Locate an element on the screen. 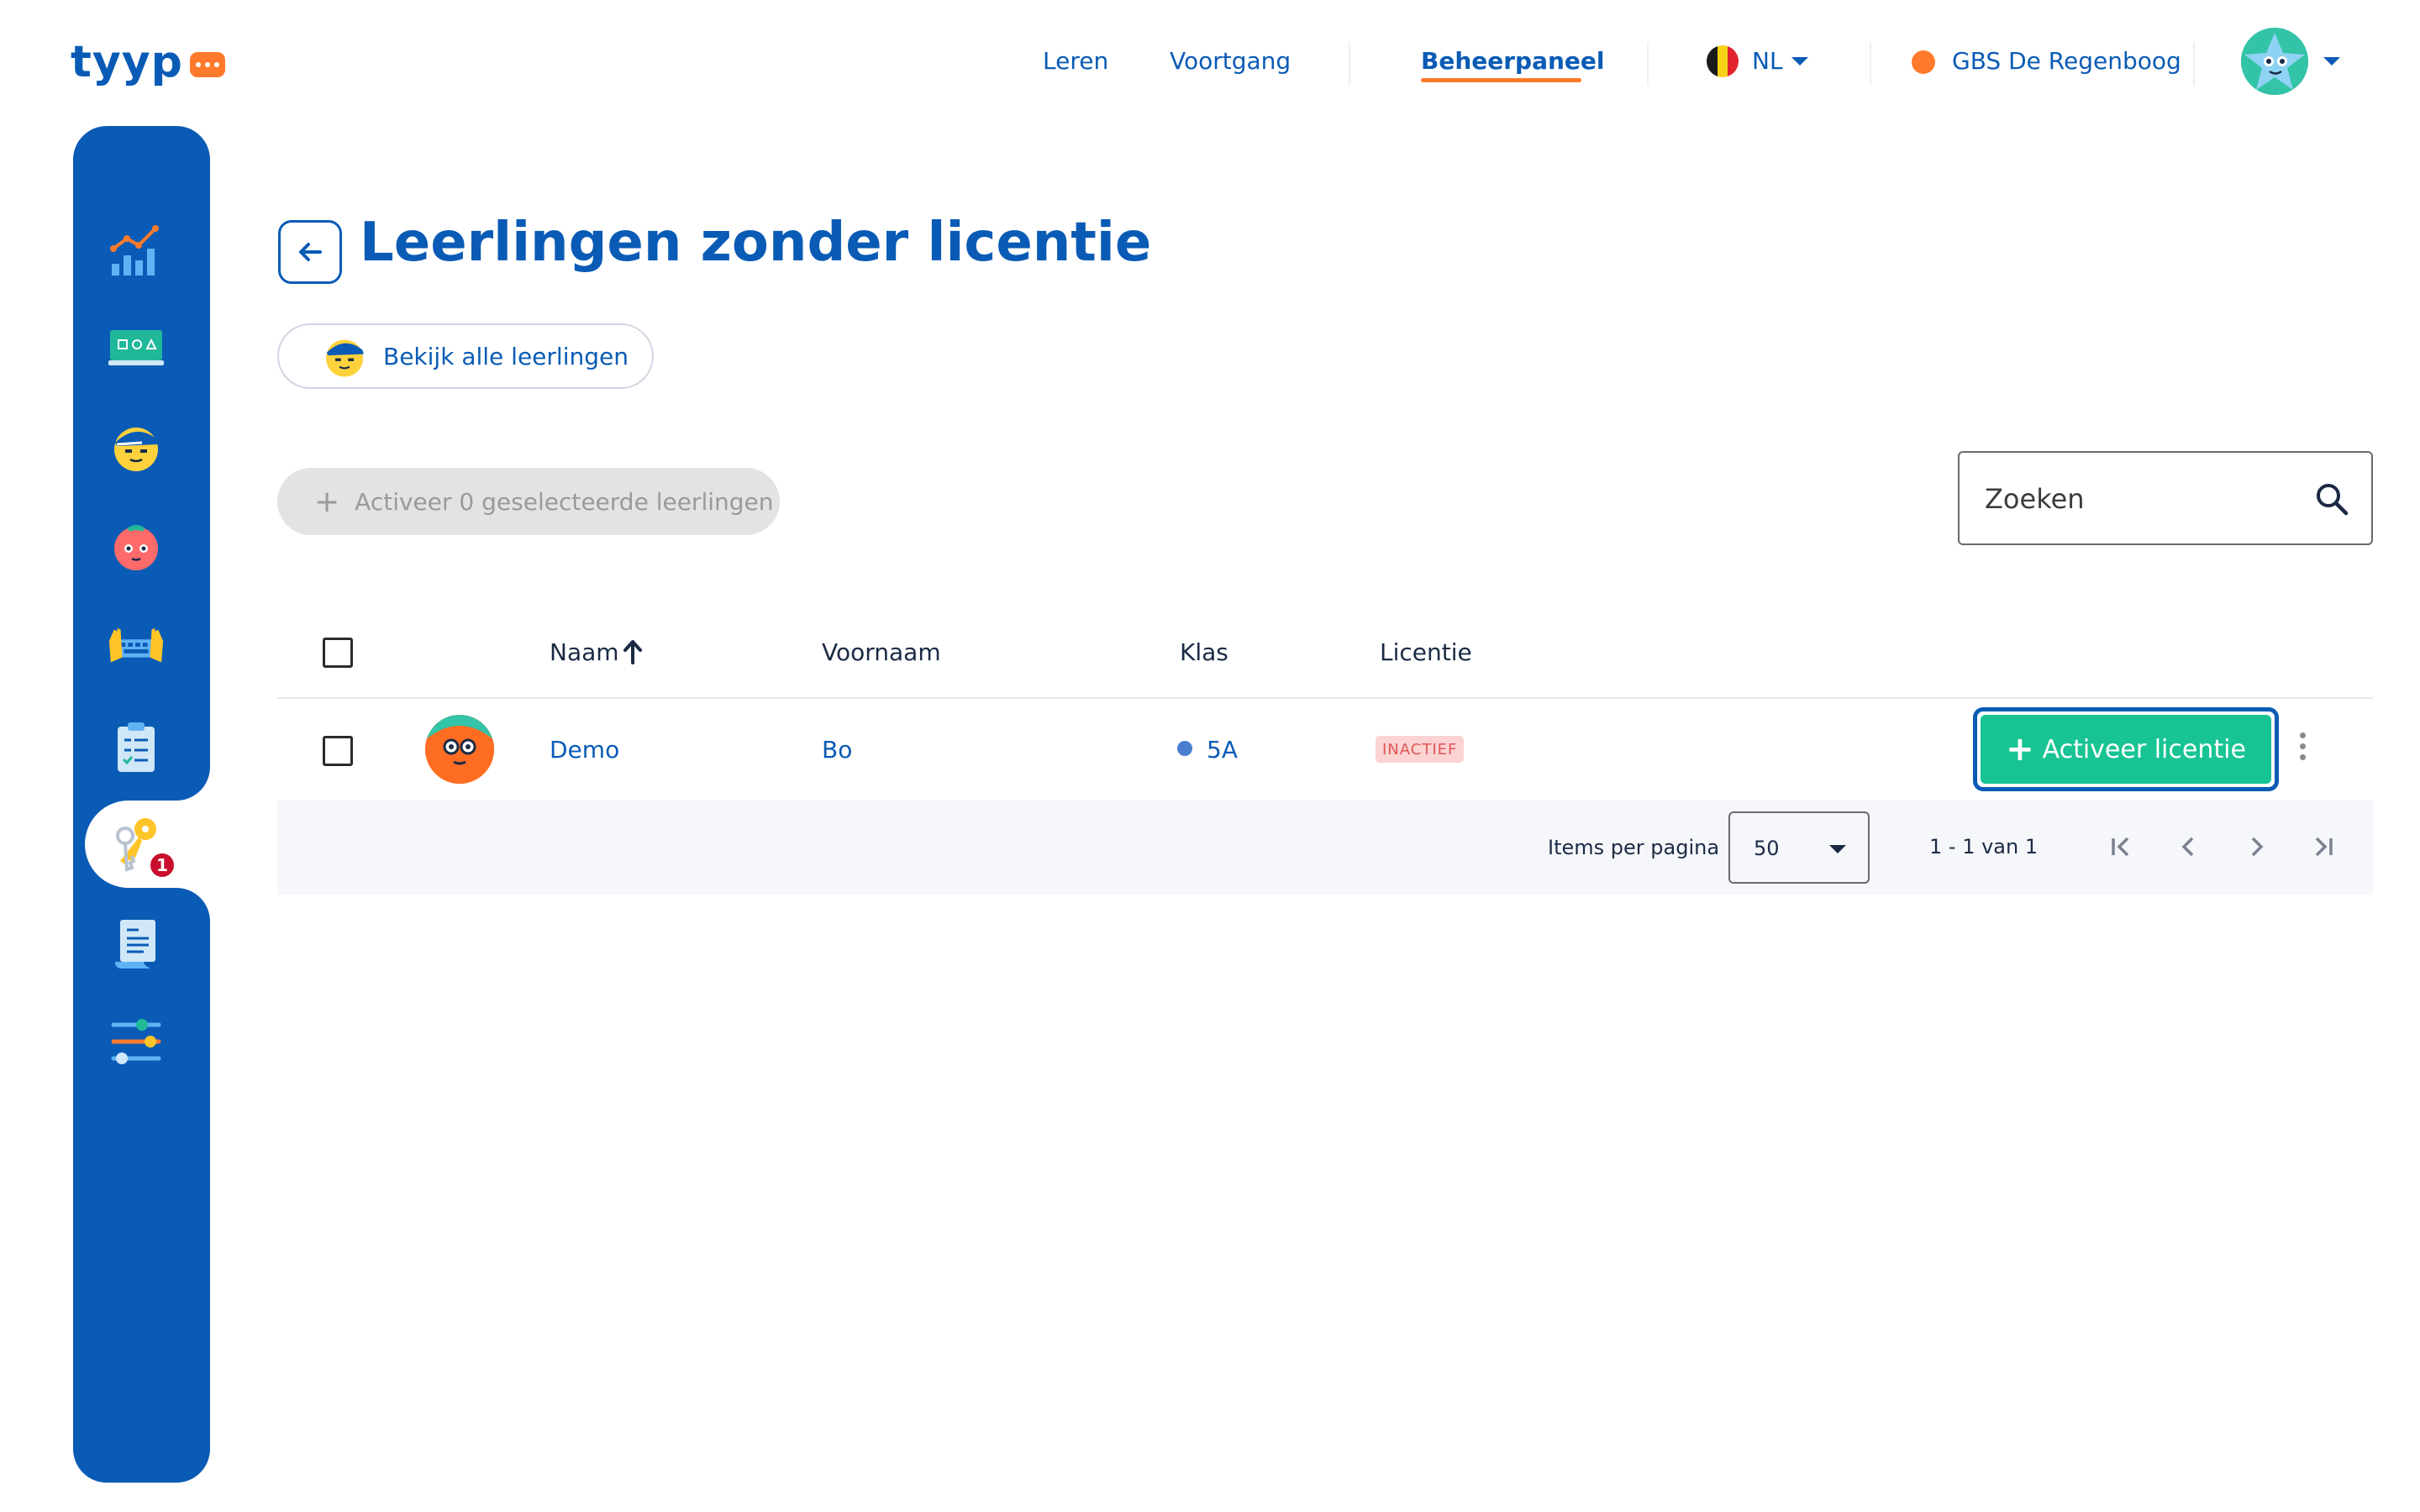  settings-sliders-icon is located at coordinates (136, 1041).